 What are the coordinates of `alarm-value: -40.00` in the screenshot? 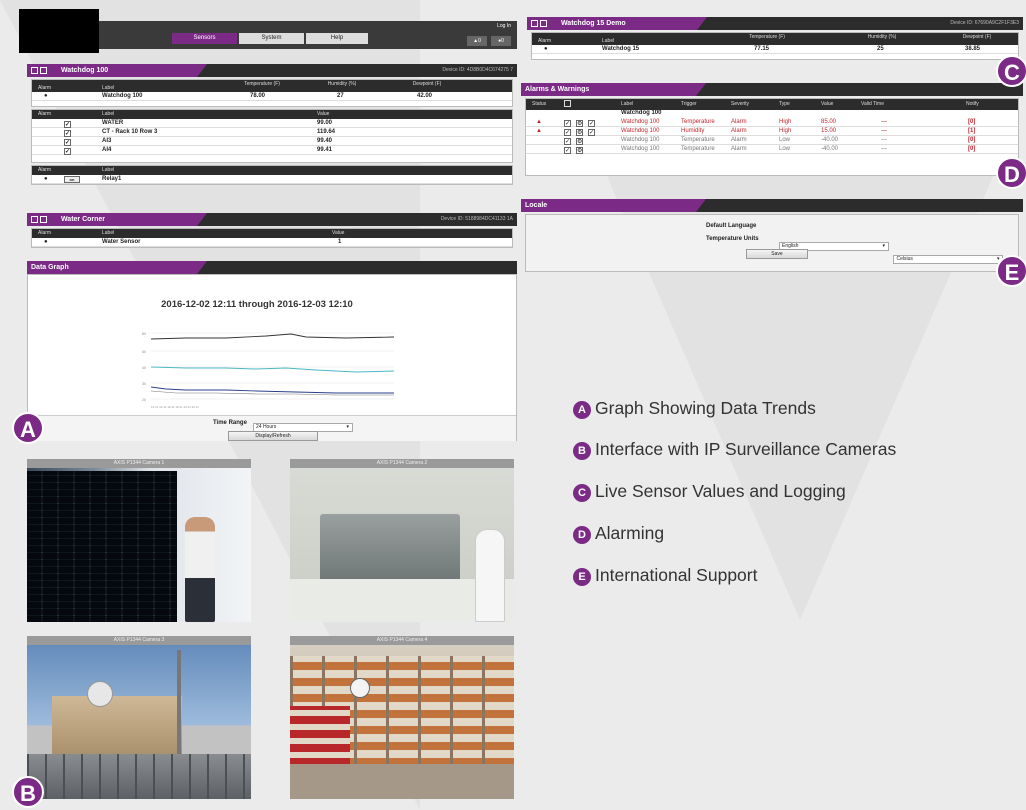 It's located at (830, 140).